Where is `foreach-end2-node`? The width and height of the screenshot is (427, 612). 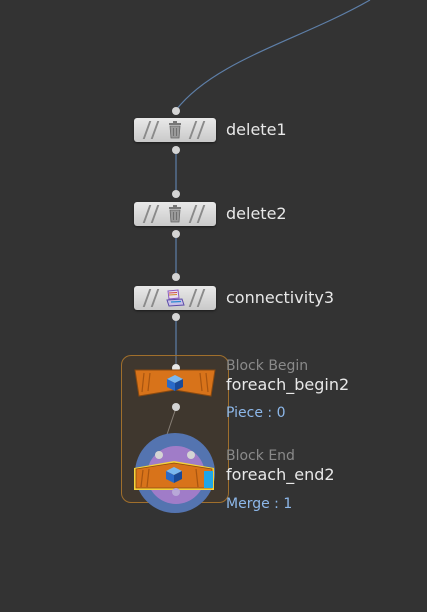 foreach-end2-node is located at coordinates (174, 475).